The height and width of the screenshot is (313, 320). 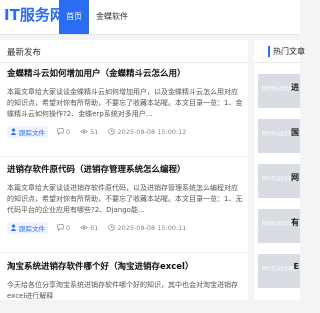 I want to click on hot-article-title-fragment: 有, so click(x=295, y=222).